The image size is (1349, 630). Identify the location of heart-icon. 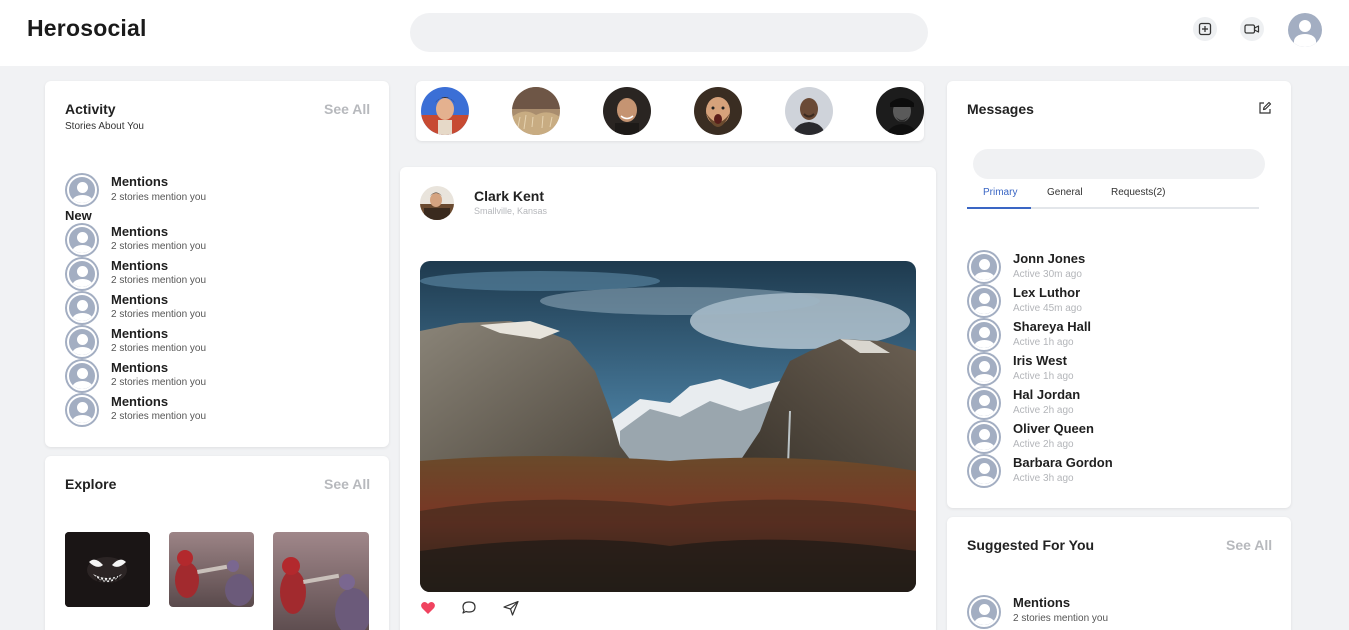
(428, 608).